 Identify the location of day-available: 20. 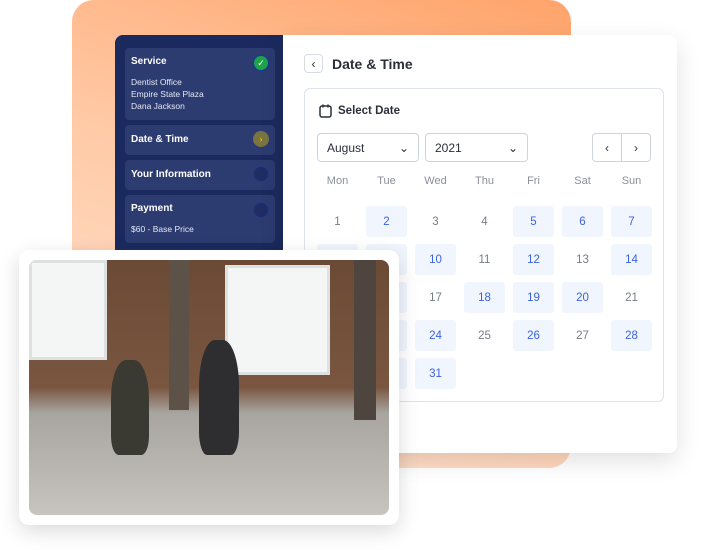
(582, 297).